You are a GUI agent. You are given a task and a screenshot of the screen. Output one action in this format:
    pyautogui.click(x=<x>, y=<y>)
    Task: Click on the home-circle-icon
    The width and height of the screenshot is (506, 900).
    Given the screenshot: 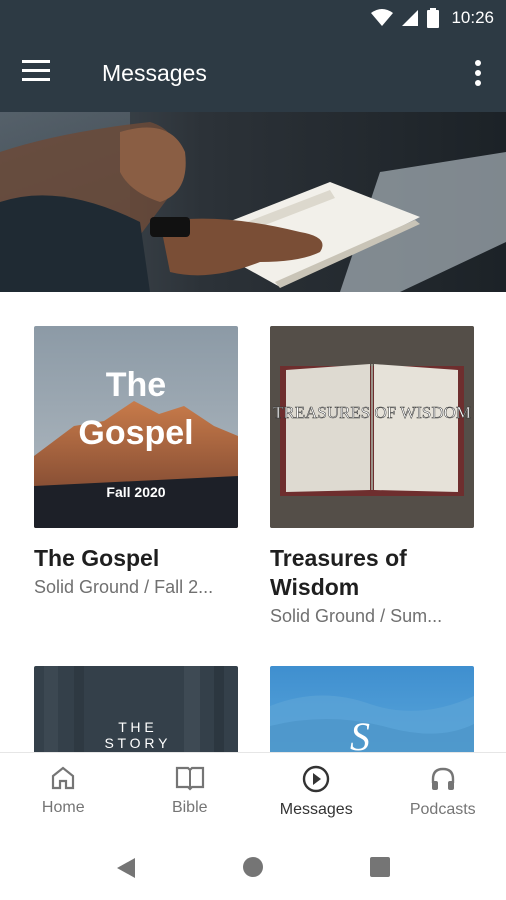 What is the action you would take?
    pyautogui.click(x=253, y=867)
    